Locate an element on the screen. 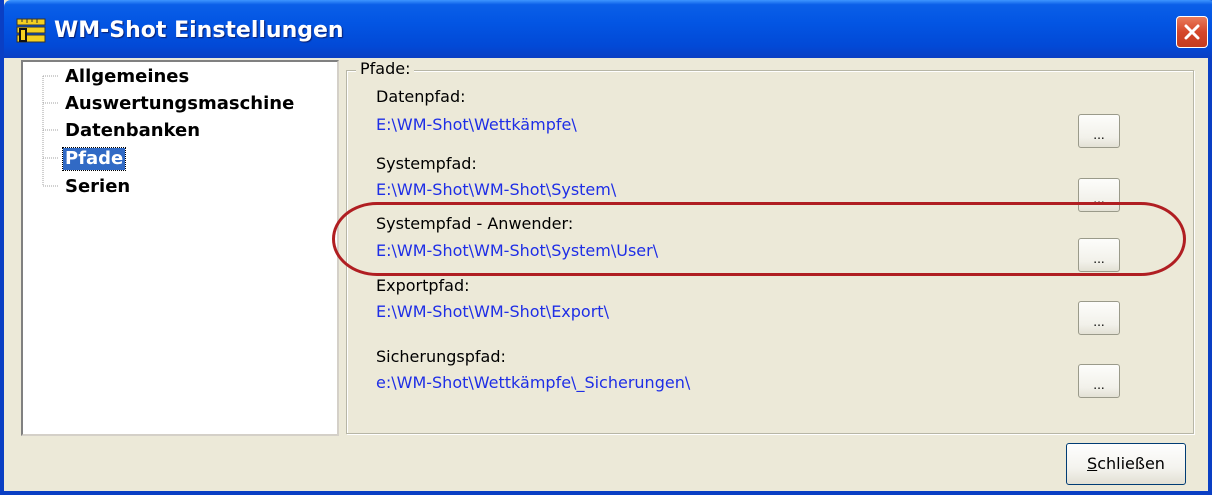  data-path-label: Datenpfad: is located at coordinates (421, 96).